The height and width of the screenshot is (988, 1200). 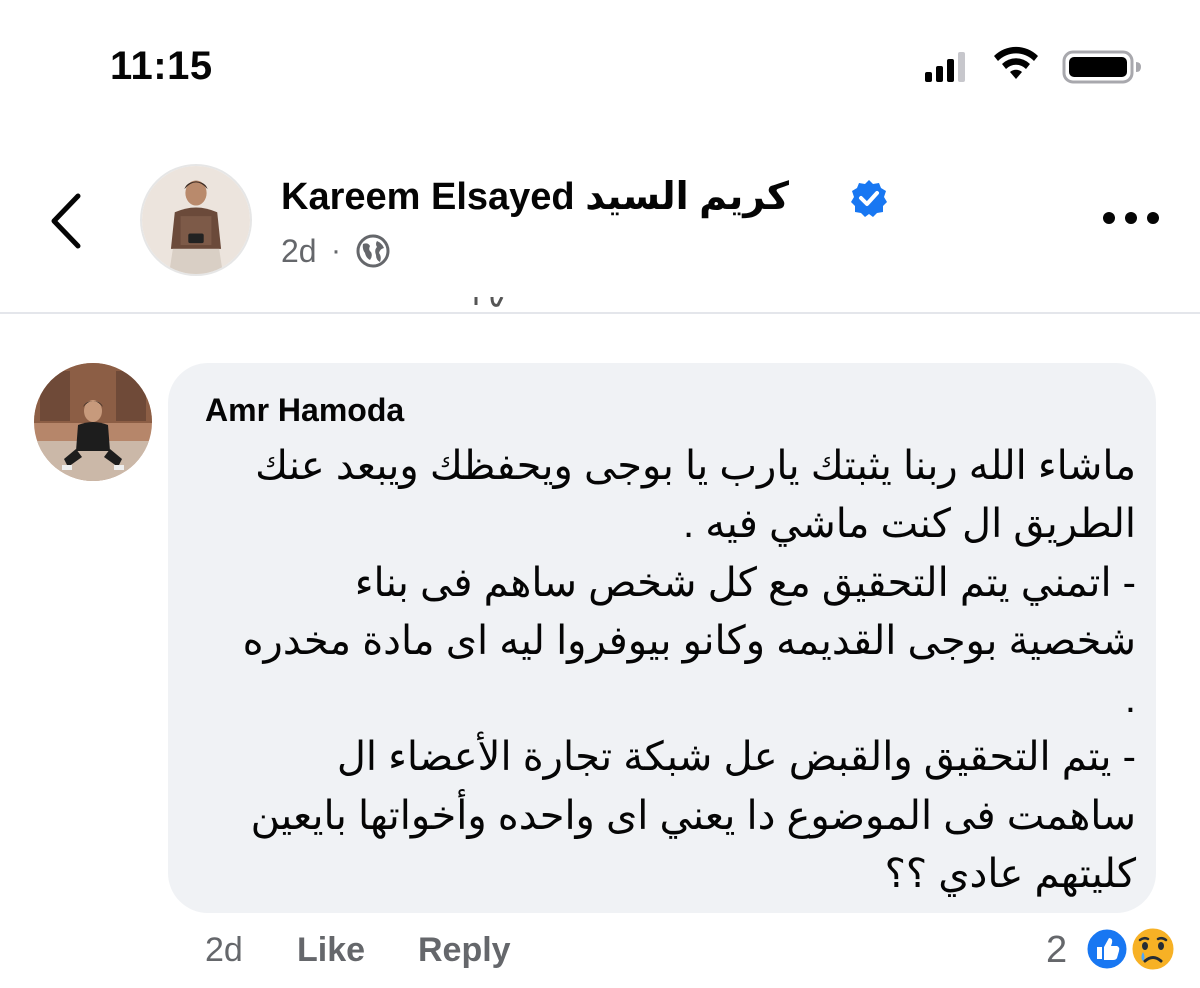 What do you see at coordinates (373, 251) in the screenshot?
I see `globe-icon` at bounding box center [373, 251].